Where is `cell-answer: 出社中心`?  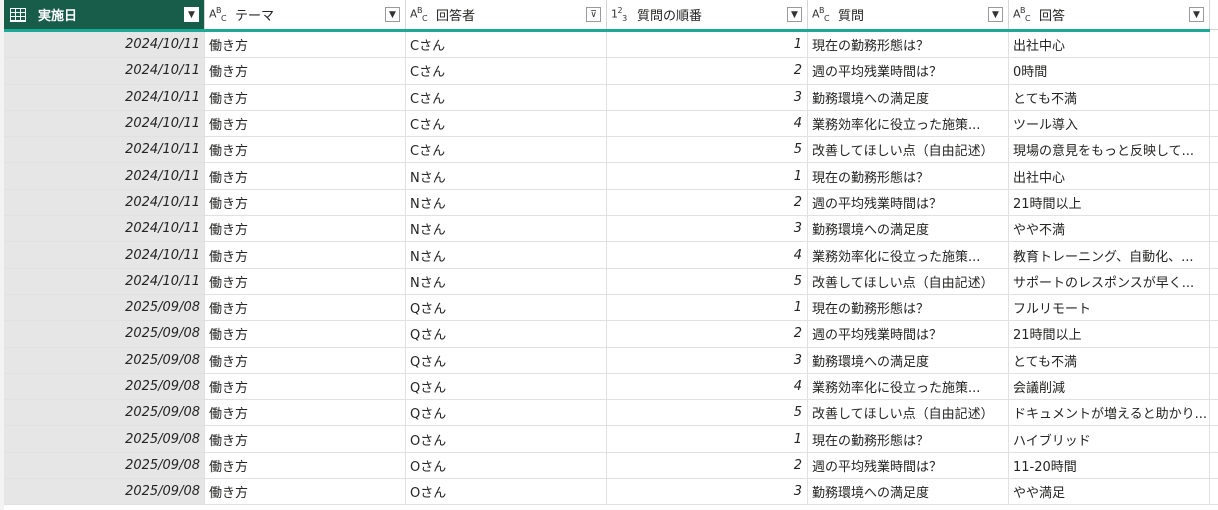 cell-answer: 出社中心 is located at coordinates (1109, 176).